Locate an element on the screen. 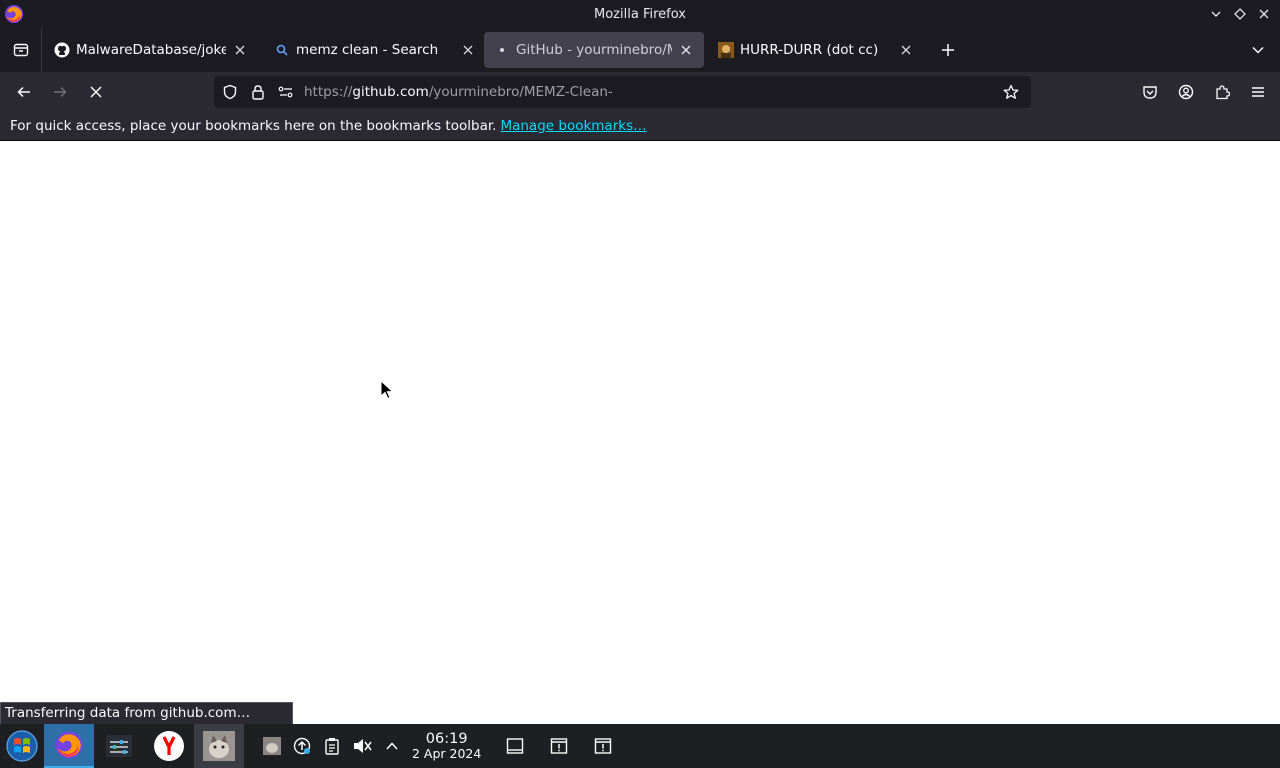 This screenshot has height=768, width=1280. account-icon is located at coordinates (1186, 92).